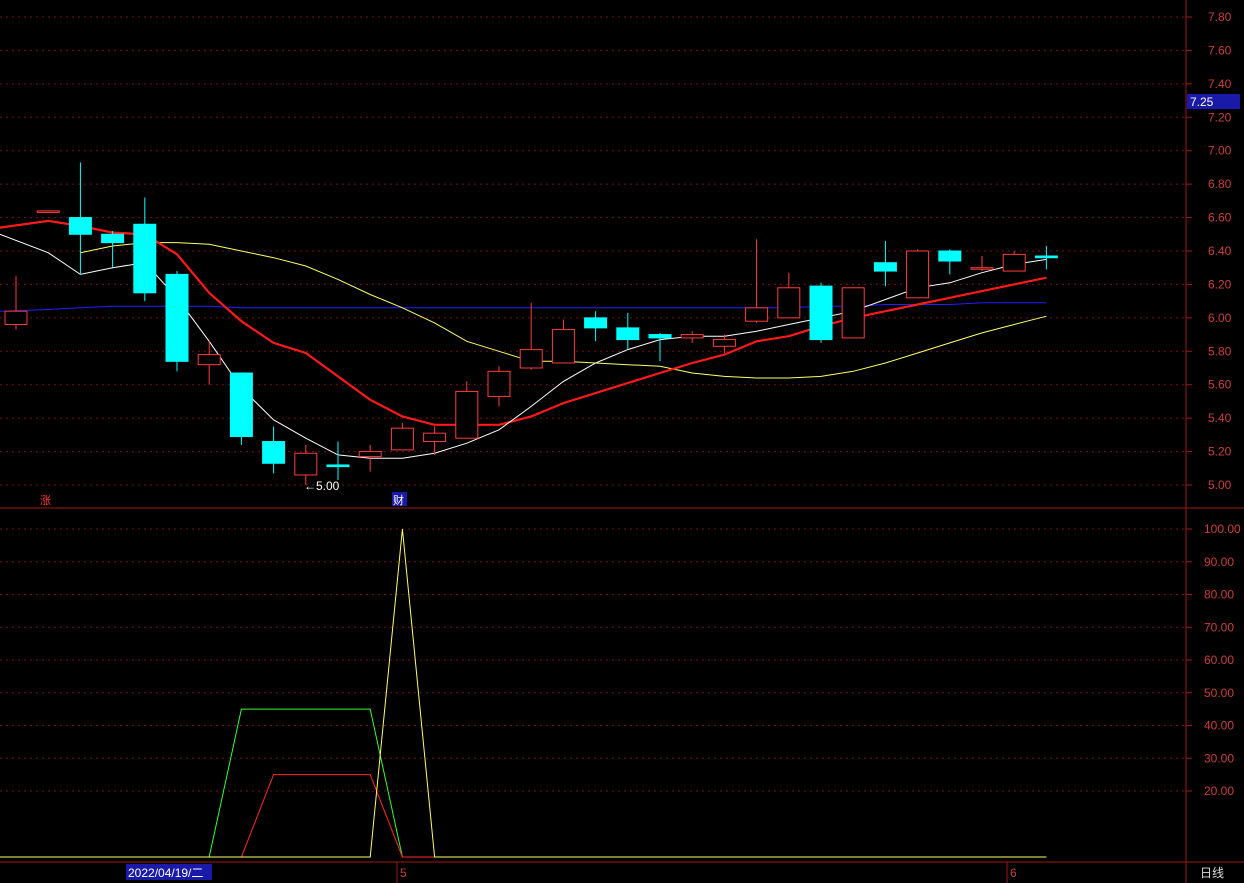 This screenshot has height=883, width=1244. I want to click on month6-label: 6, so click(1013, 873).